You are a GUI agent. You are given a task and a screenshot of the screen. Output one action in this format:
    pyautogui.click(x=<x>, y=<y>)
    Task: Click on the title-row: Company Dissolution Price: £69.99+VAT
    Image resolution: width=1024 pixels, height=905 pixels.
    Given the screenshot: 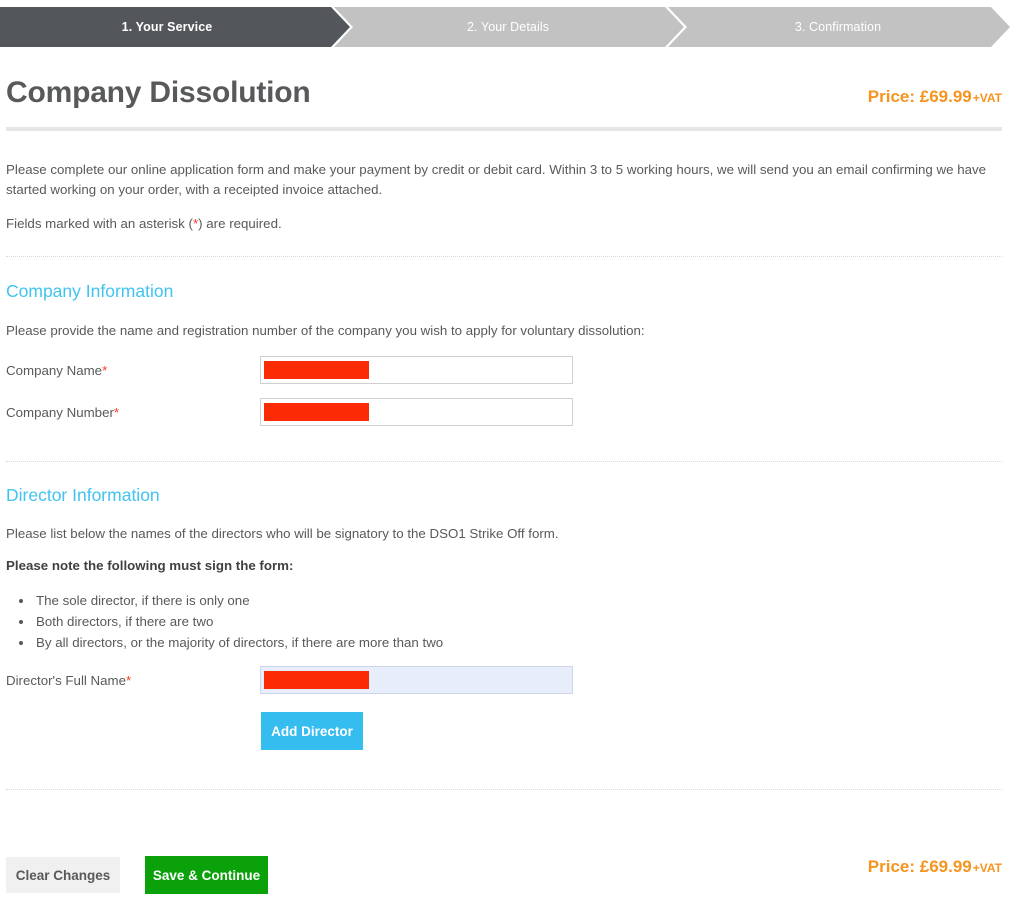 What is the action you would take?
    pyautogui.click(x=504, y=100)
    